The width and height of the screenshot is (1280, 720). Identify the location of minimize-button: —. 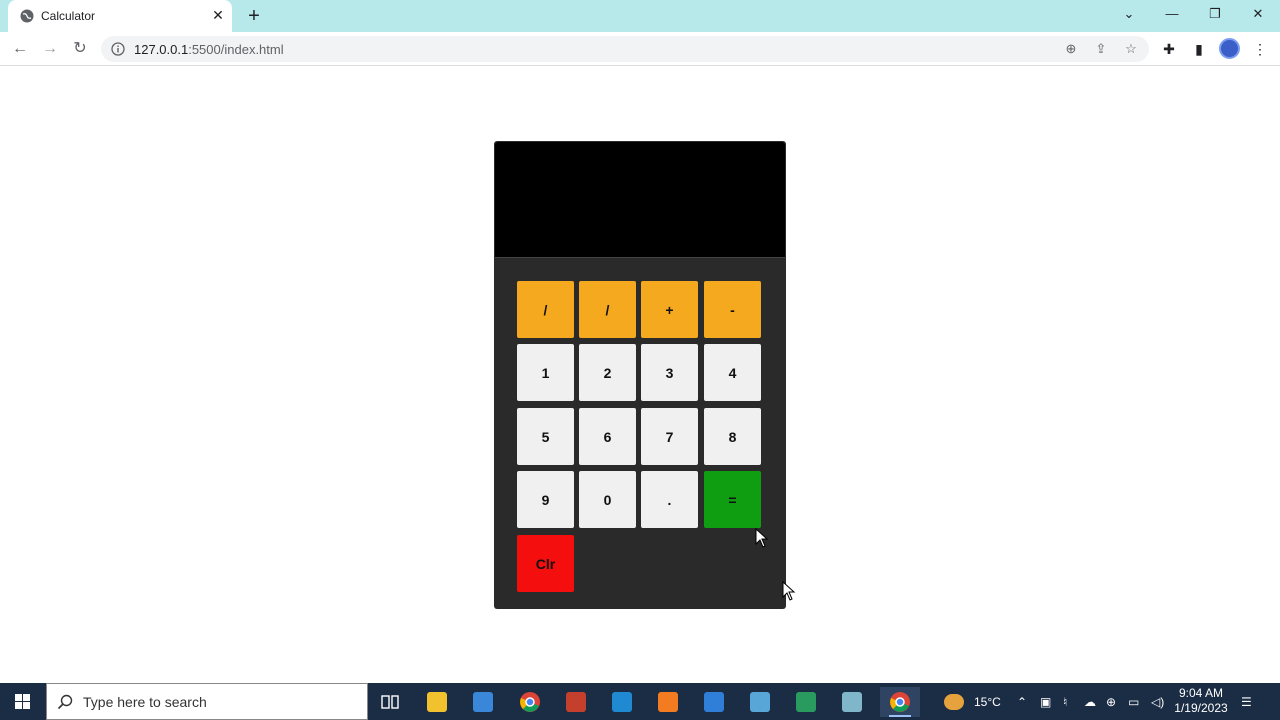
(1172, 14).